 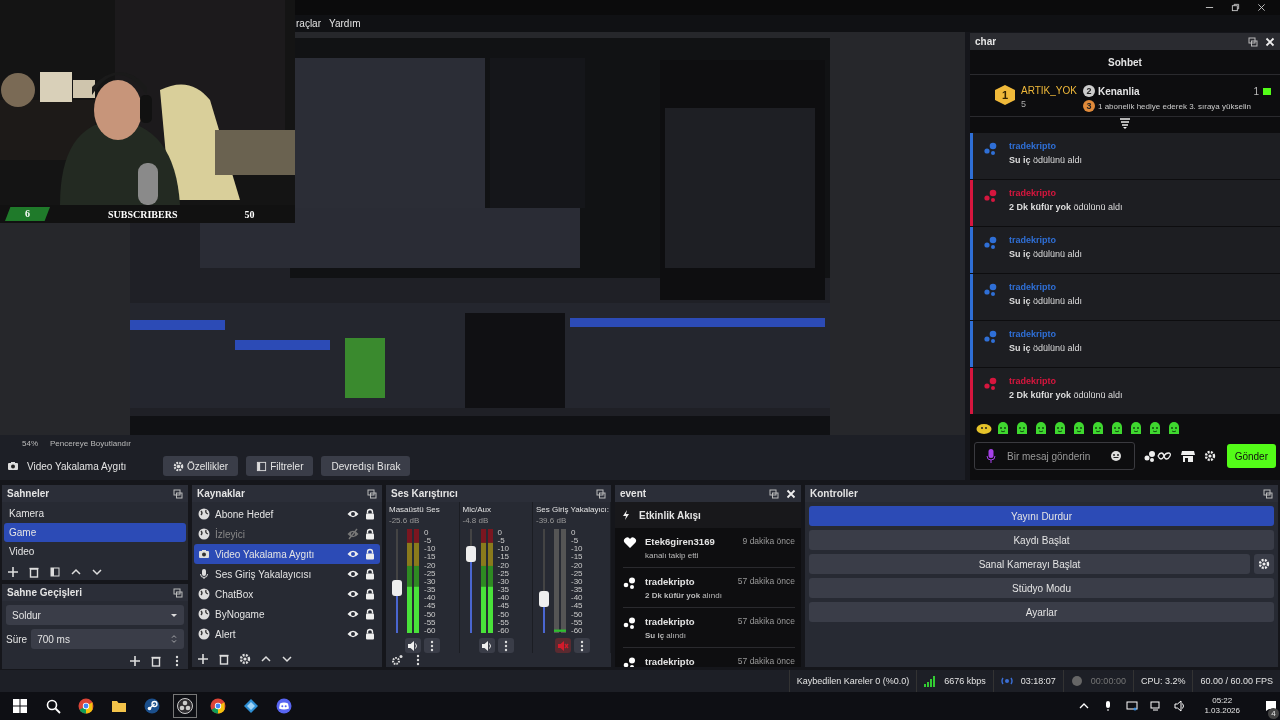 What do you see at coordinates (280, 466) in the screenshot?
I see `toolbar-button: Filtreler` at bounding box center [280, 466].